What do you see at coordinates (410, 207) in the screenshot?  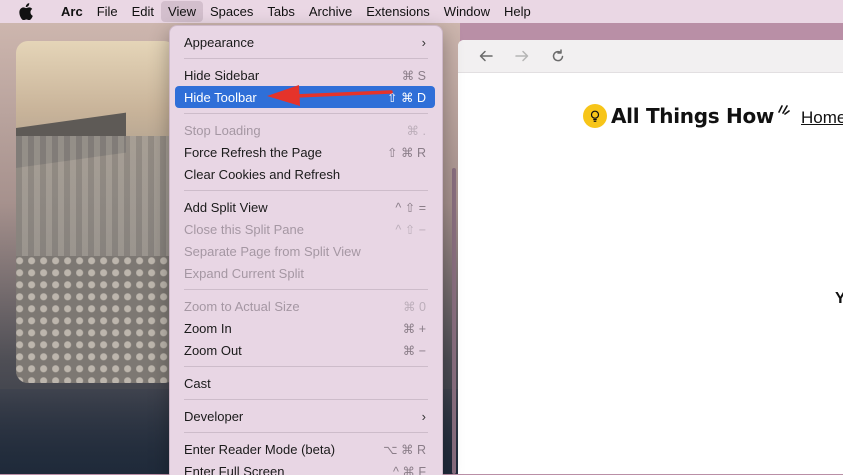 I see `menu-item-shortcut: ^ ⇧ =` at bounding box center [410, 207].